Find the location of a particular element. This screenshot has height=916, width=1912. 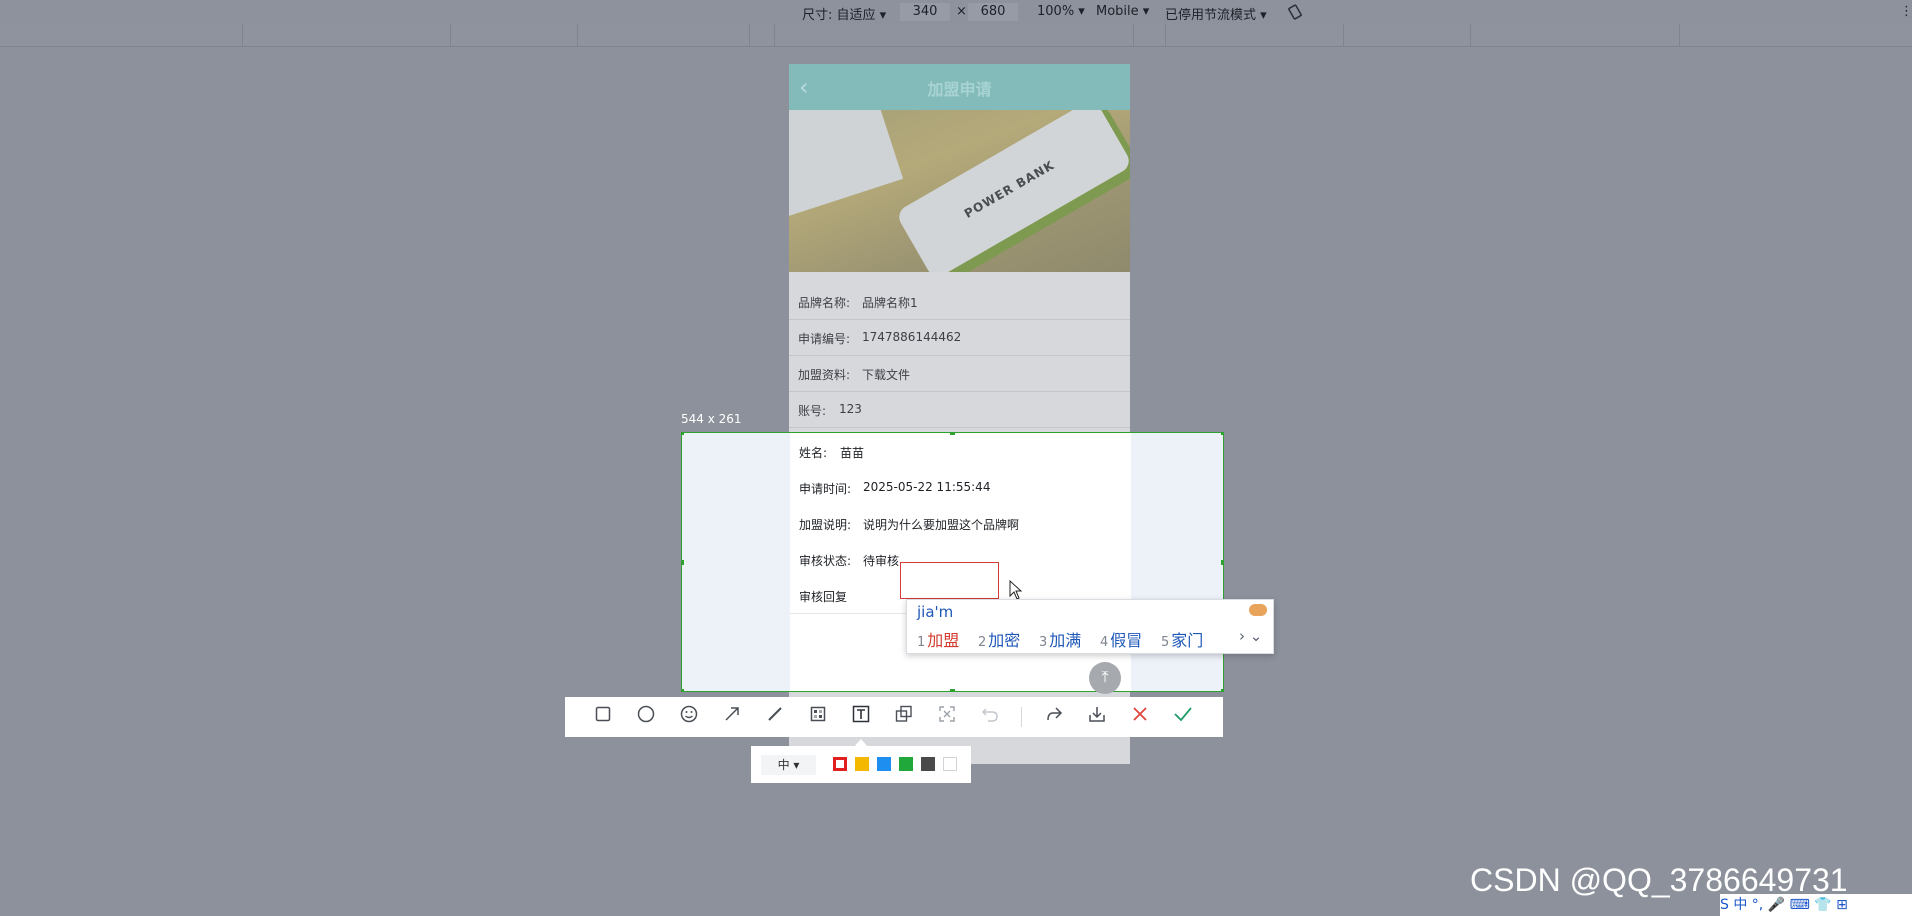

color-swatch-gray is located at coordinates (928, 764).